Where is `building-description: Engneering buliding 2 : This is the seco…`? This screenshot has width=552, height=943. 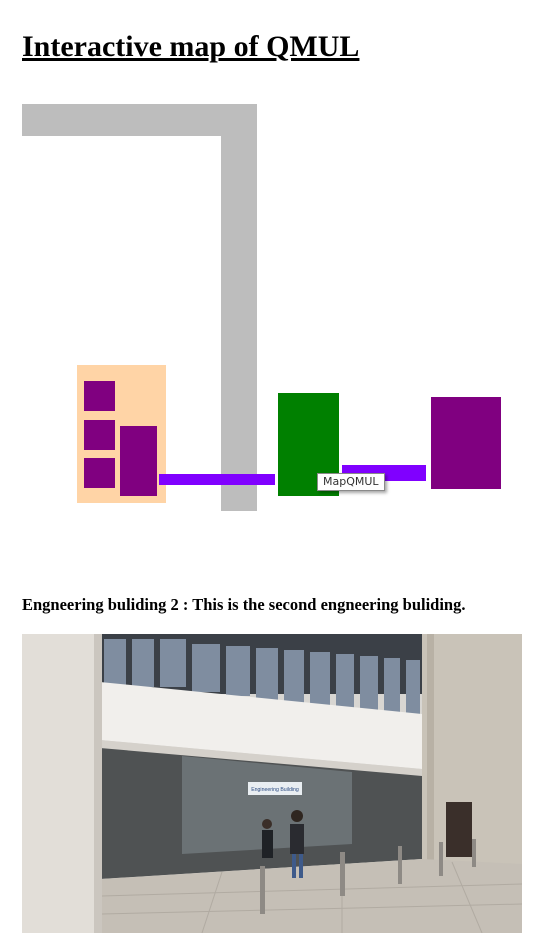 building-description: Engneering buliding 2 : This is the seco… is located at coordinates (244, 604).